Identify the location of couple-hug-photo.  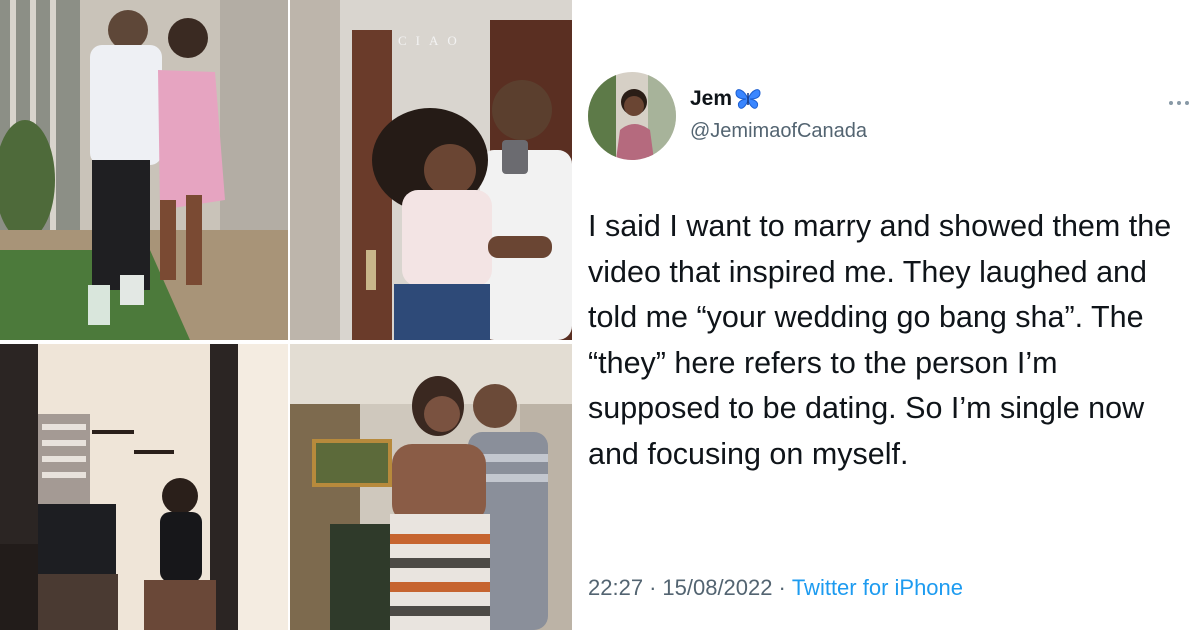
(431, 487).